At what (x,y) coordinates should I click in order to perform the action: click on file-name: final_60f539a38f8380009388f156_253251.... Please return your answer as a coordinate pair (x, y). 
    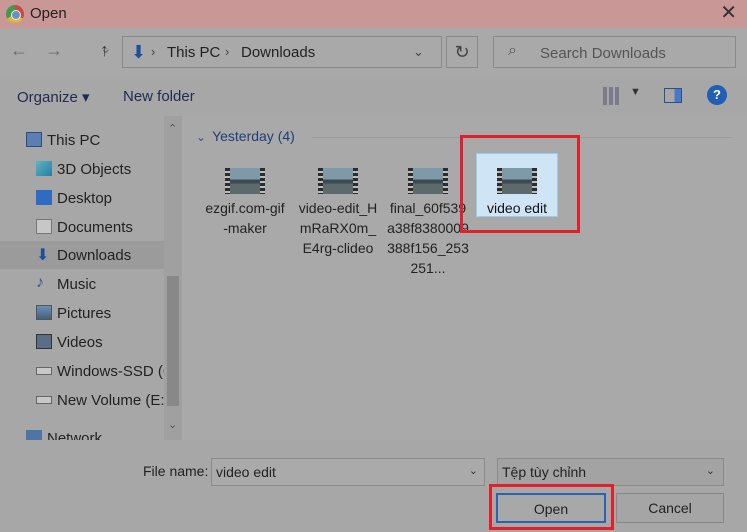
    Looking at the image, I should click on (428, 238).